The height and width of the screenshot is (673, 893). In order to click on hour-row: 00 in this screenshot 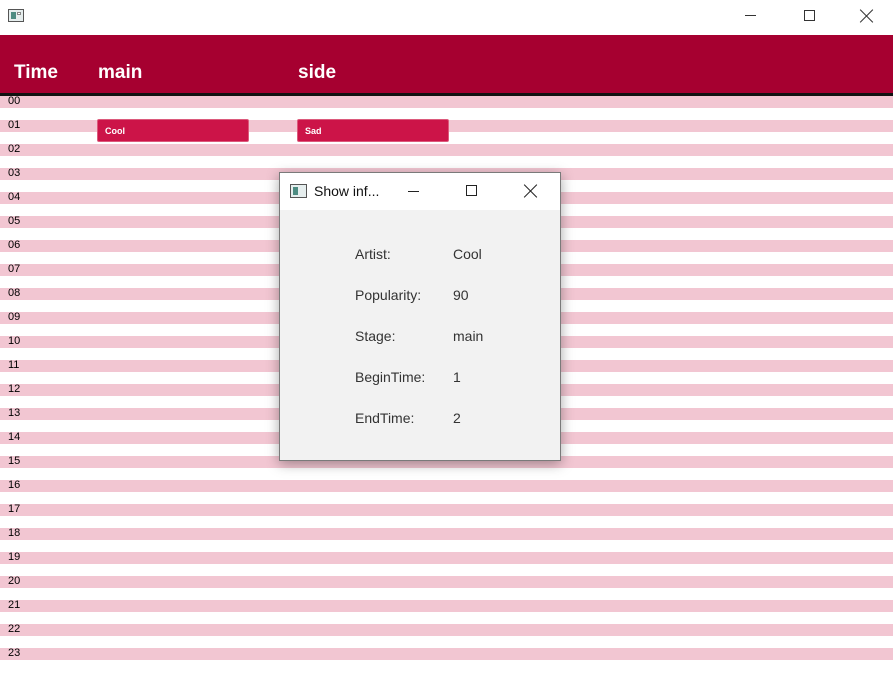, I will do `click(446, 107)`.